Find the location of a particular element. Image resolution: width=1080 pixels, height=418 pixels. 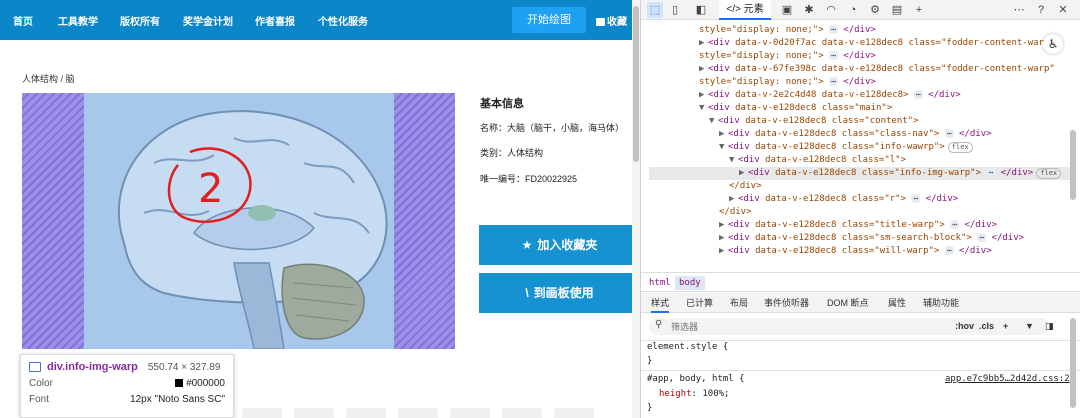

crumb-body: body is located at coordinates (690, 283).